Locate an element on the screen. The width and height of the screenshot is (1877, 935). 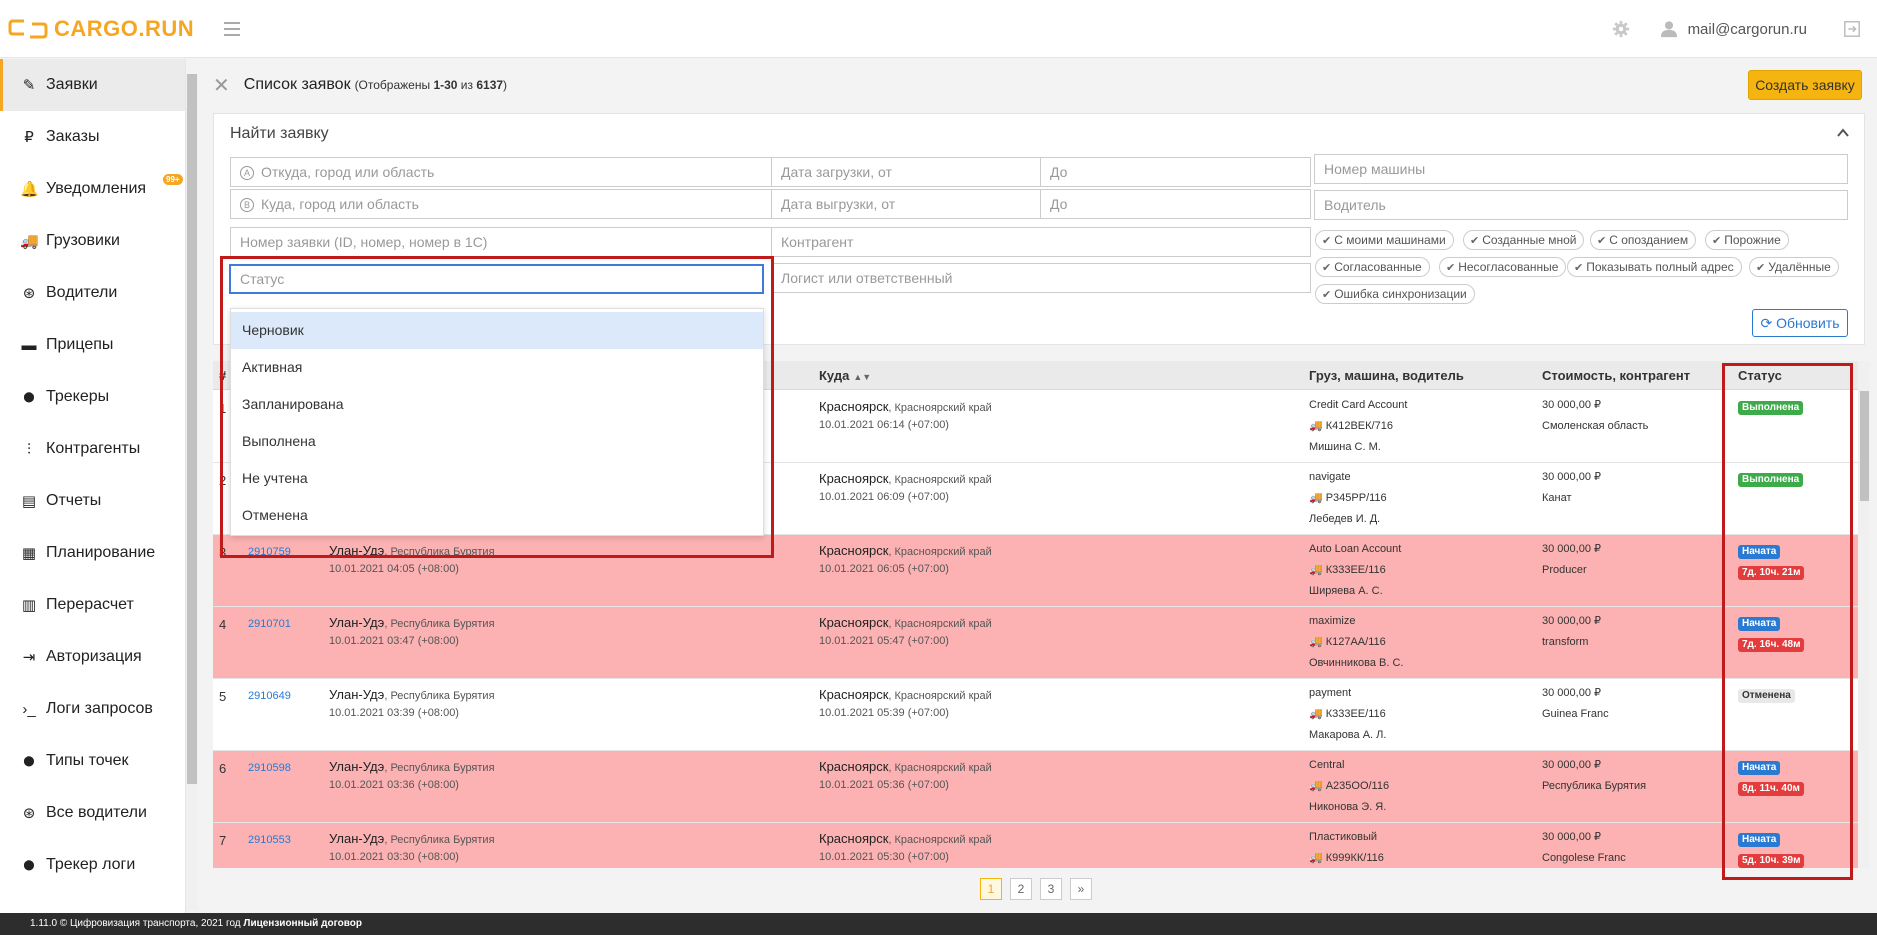
logout-icon is located at coordinates (1852, 29).